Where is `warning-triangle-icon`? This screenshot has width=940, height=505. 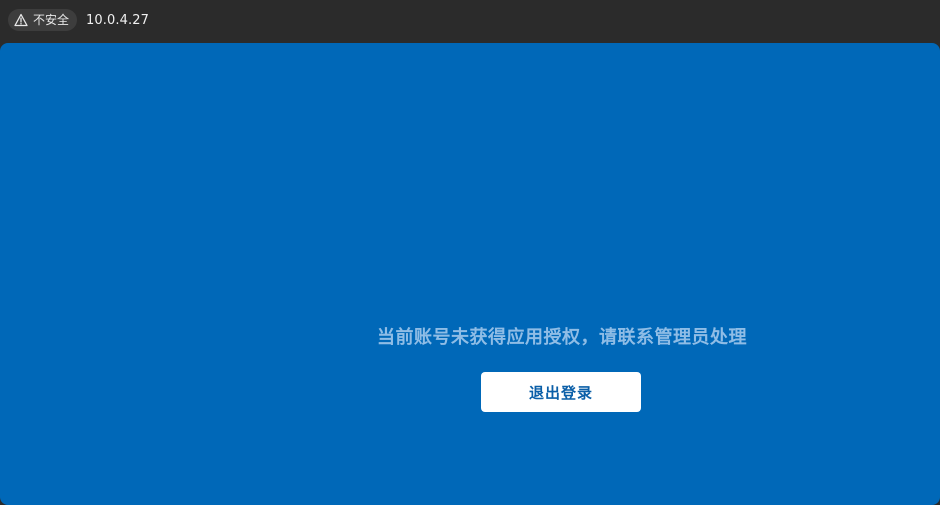 warning-triangle-icon is located at coordinates (21, 20).